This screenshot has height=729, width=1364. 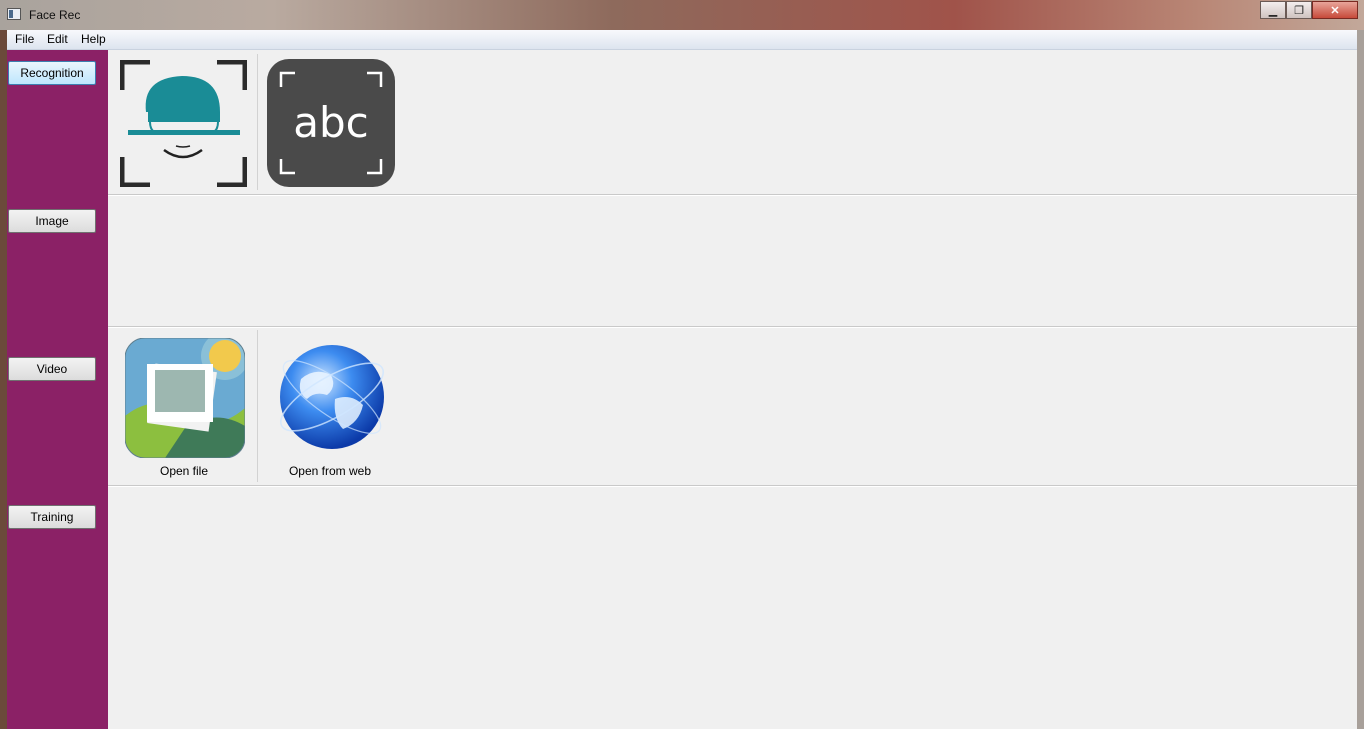 I want to click on title-bar: Face Rec ▁ ❐ ✕, so click(x=682, y=15).